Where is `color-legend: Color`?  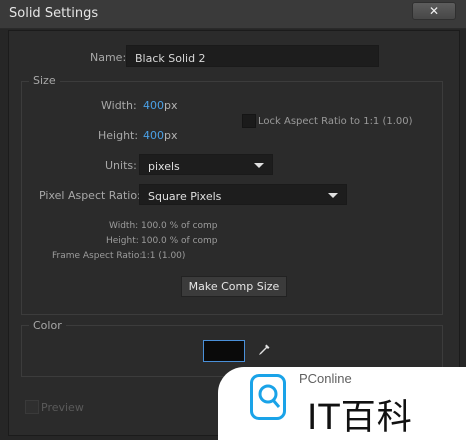 color-legend: Color is located at coordinates (47, 325).